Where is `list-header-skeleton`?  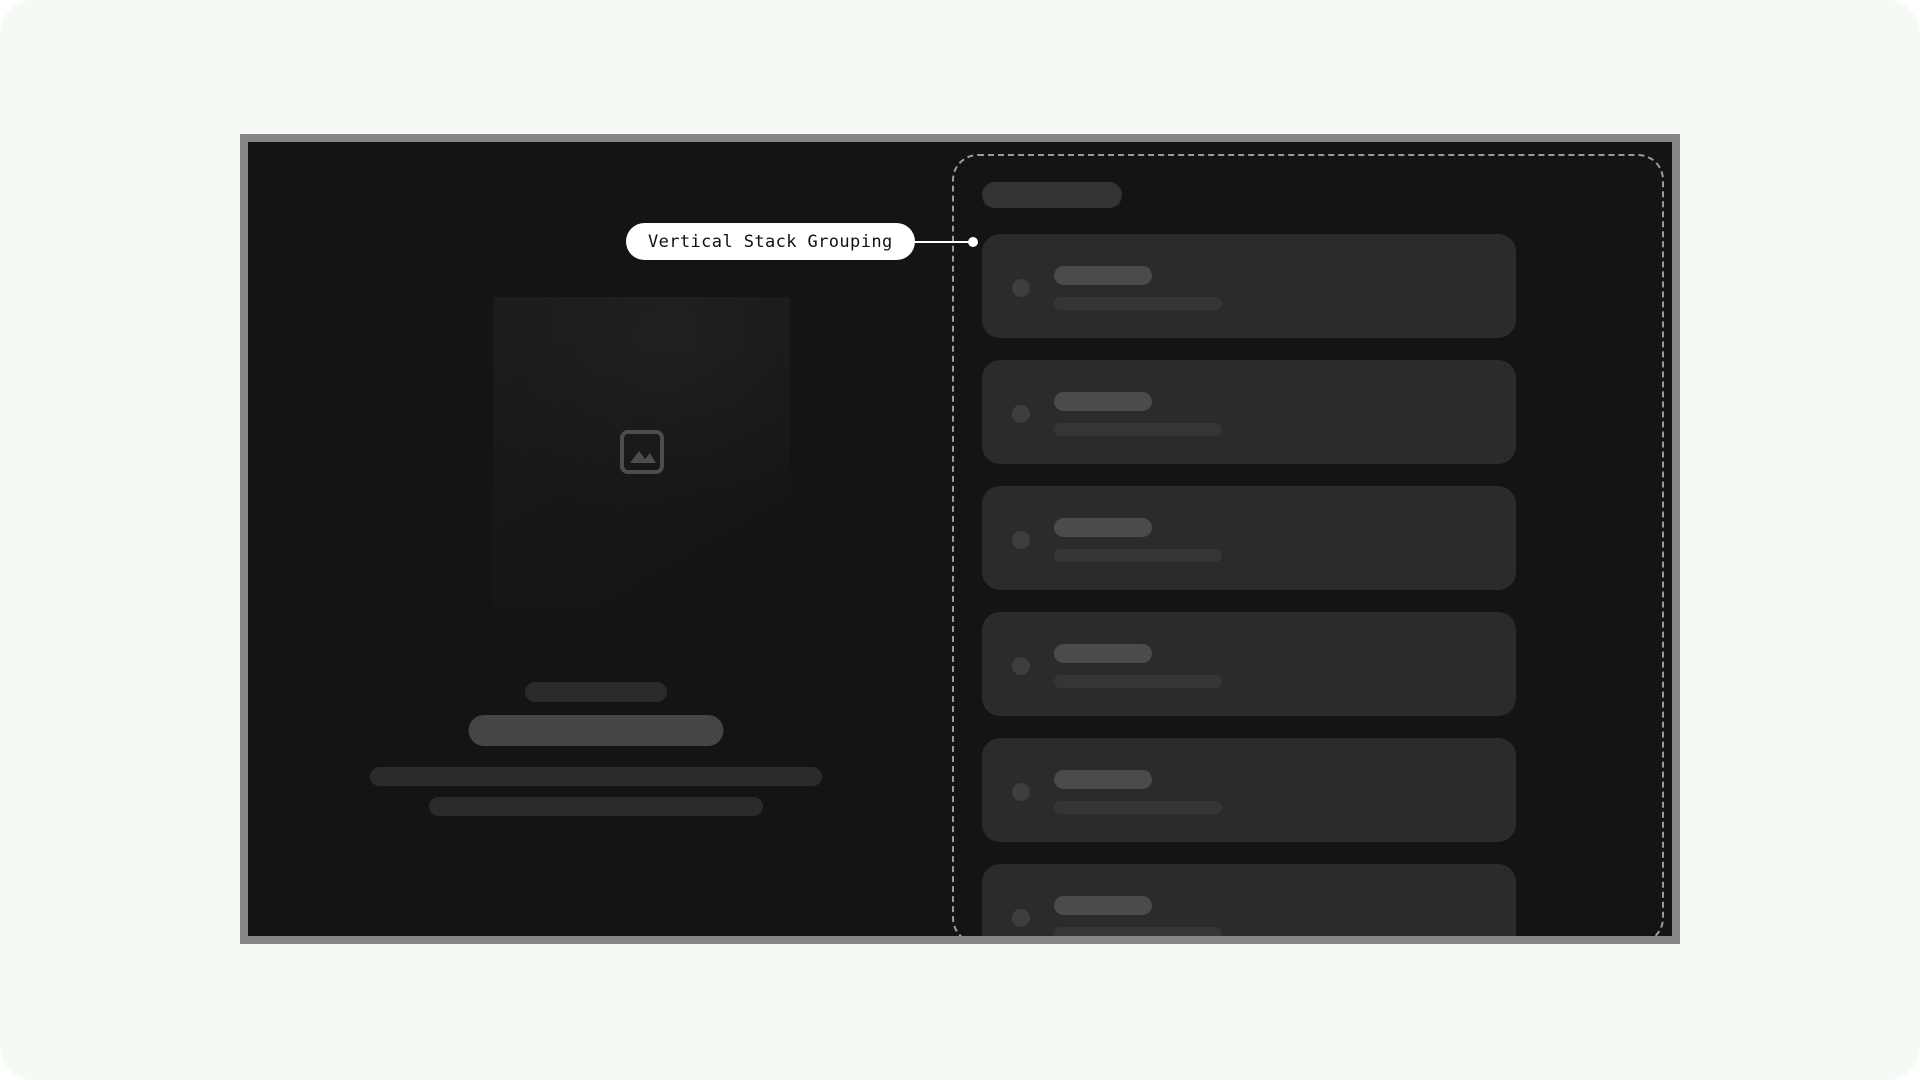
list-header-skeleton is located at coordinates (1052, 195).